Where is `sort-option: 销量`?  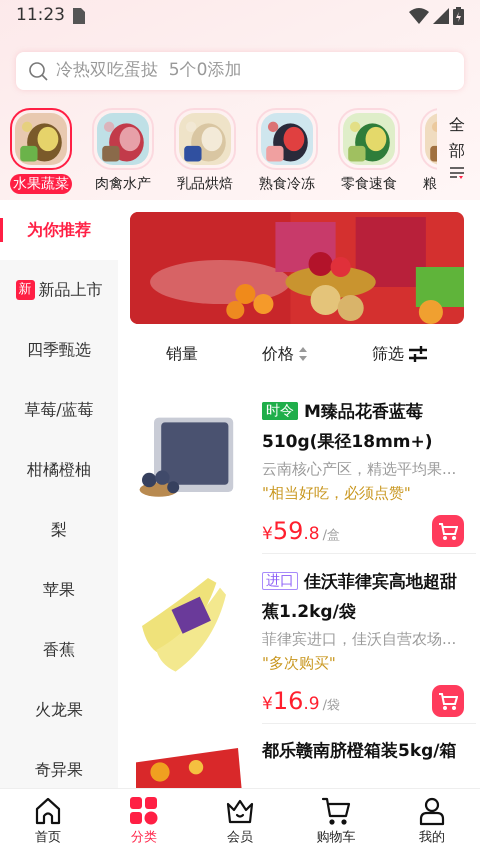 sort-option: 销量 is located at coordinates (182, 354).